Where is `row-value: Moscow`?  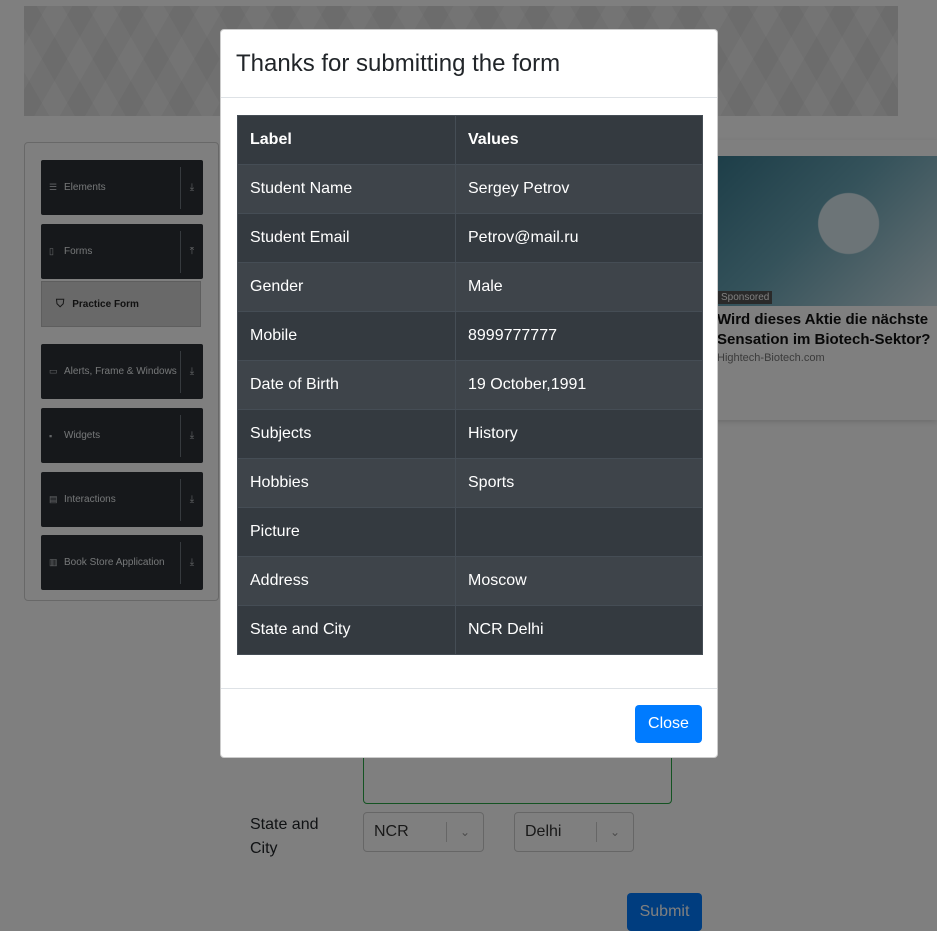
row-value: Moscow is located at coordinates (579, 581).